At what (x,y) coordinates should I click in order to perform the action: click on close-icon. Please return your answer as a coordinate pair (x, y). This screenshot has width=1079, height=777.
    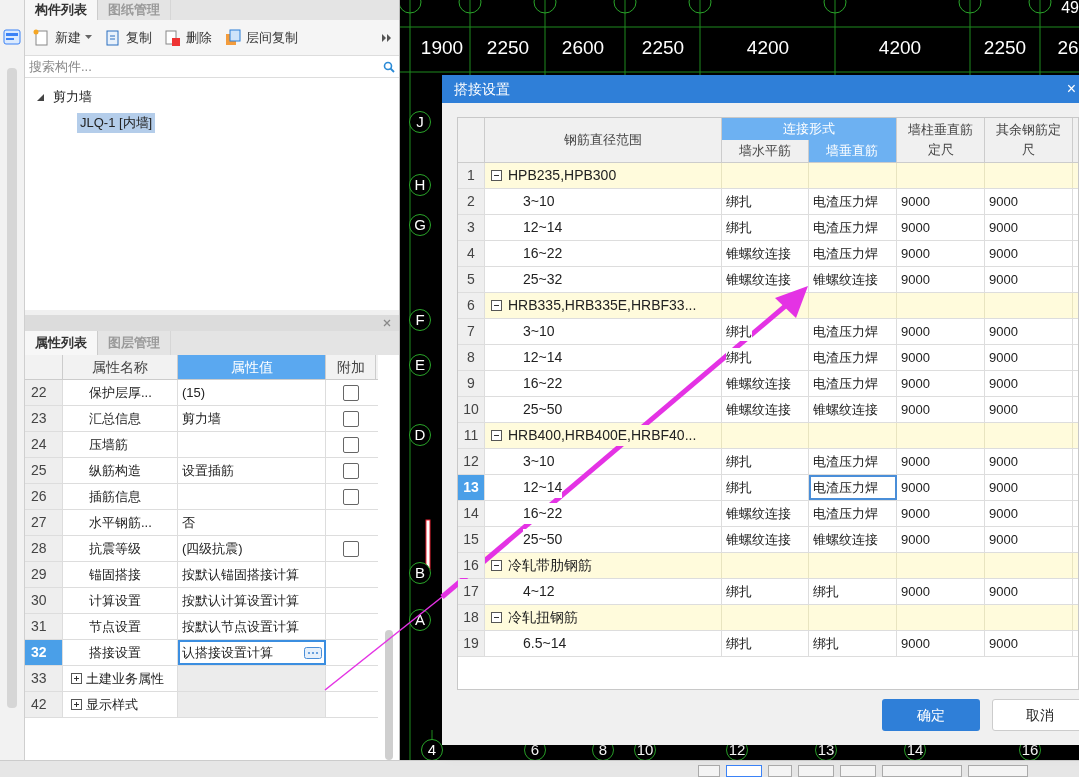
    Looking at the image, I should click on (387, 323).